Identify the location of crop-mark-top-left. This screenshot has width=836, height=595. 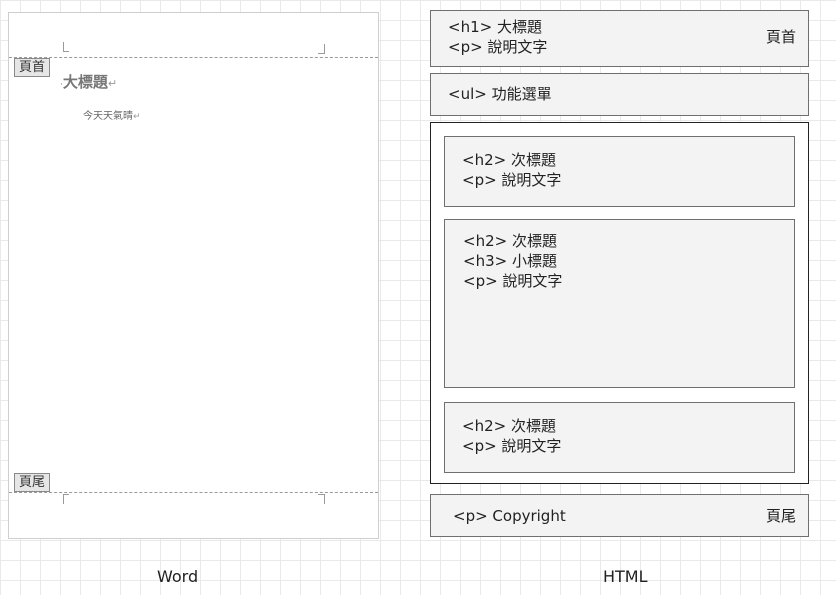
(66, 47).